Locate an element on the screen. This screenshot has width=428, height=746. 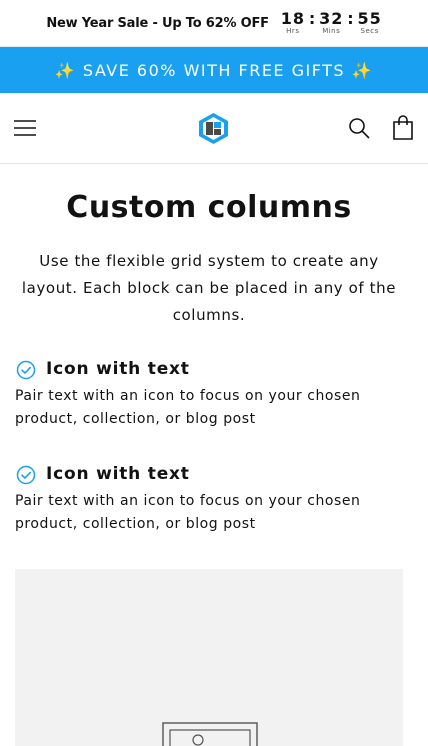
countdown-hours-value: 18 is located at coordinates (292, 18).